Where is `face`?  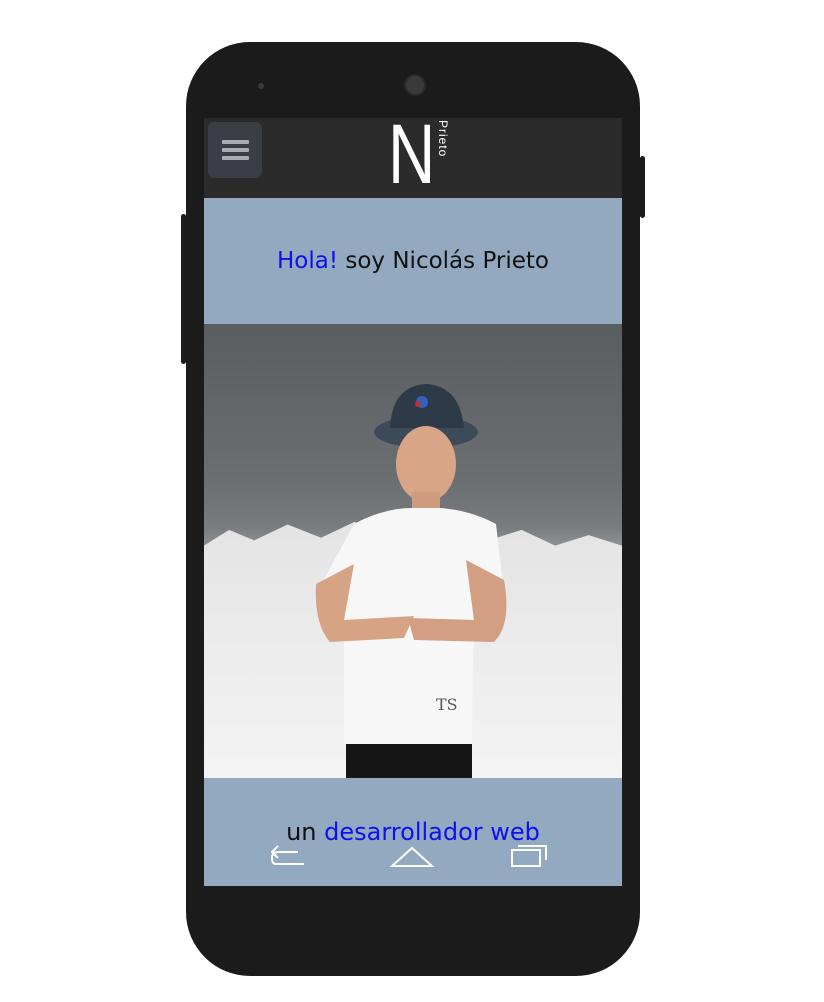 face is located at coordinates (426, 464).